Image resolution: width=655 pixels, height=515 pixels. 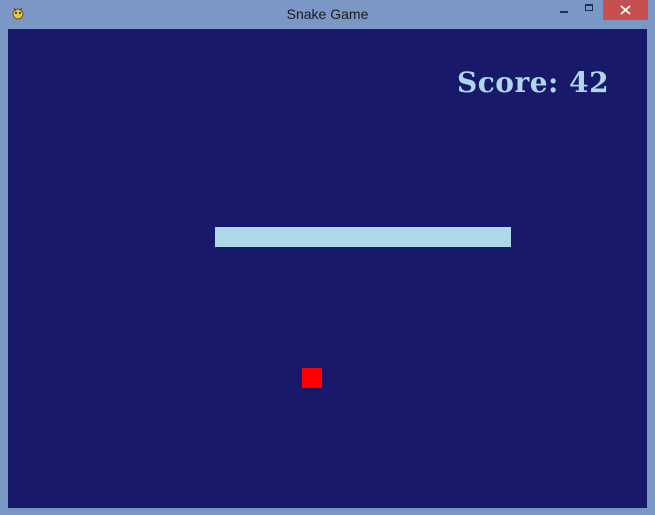 I want to click on score-display: Score: 42, so click(x=533, y=82).